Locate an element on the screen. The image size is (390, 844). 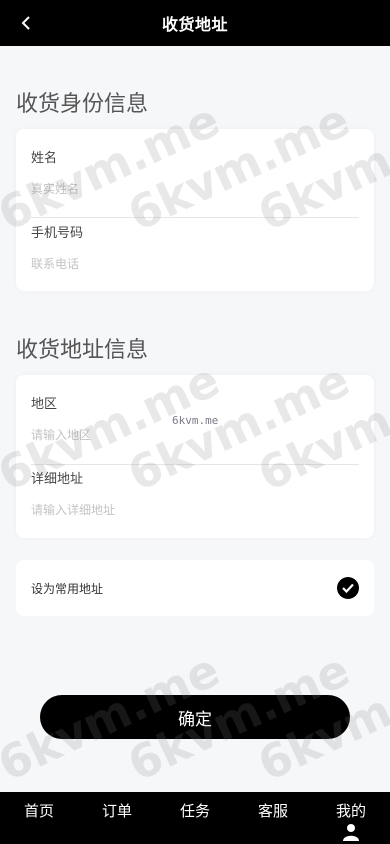
name-input is located at coordinates (181, 189).